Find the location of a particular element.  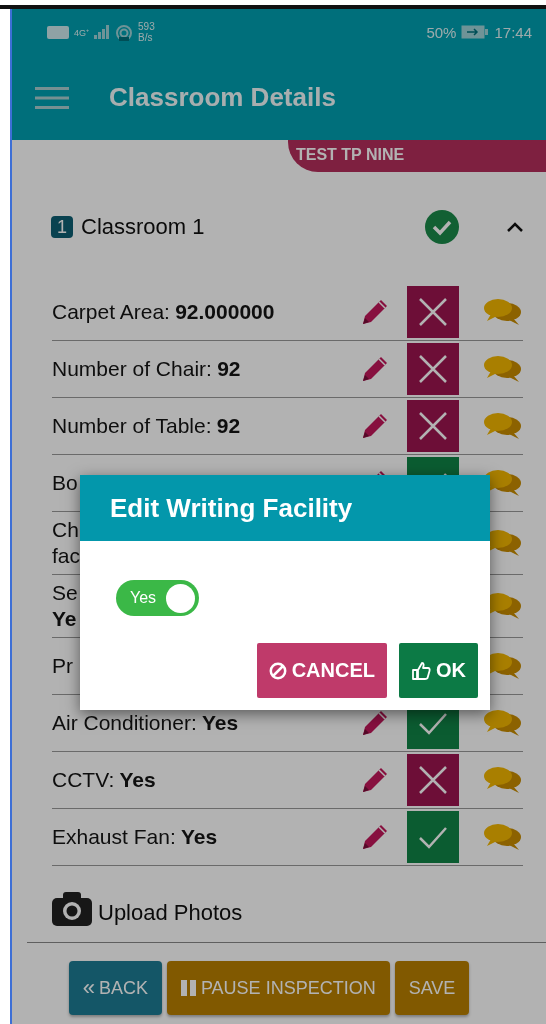

toggle-switch: Yes is located at coordinates (157, 598).